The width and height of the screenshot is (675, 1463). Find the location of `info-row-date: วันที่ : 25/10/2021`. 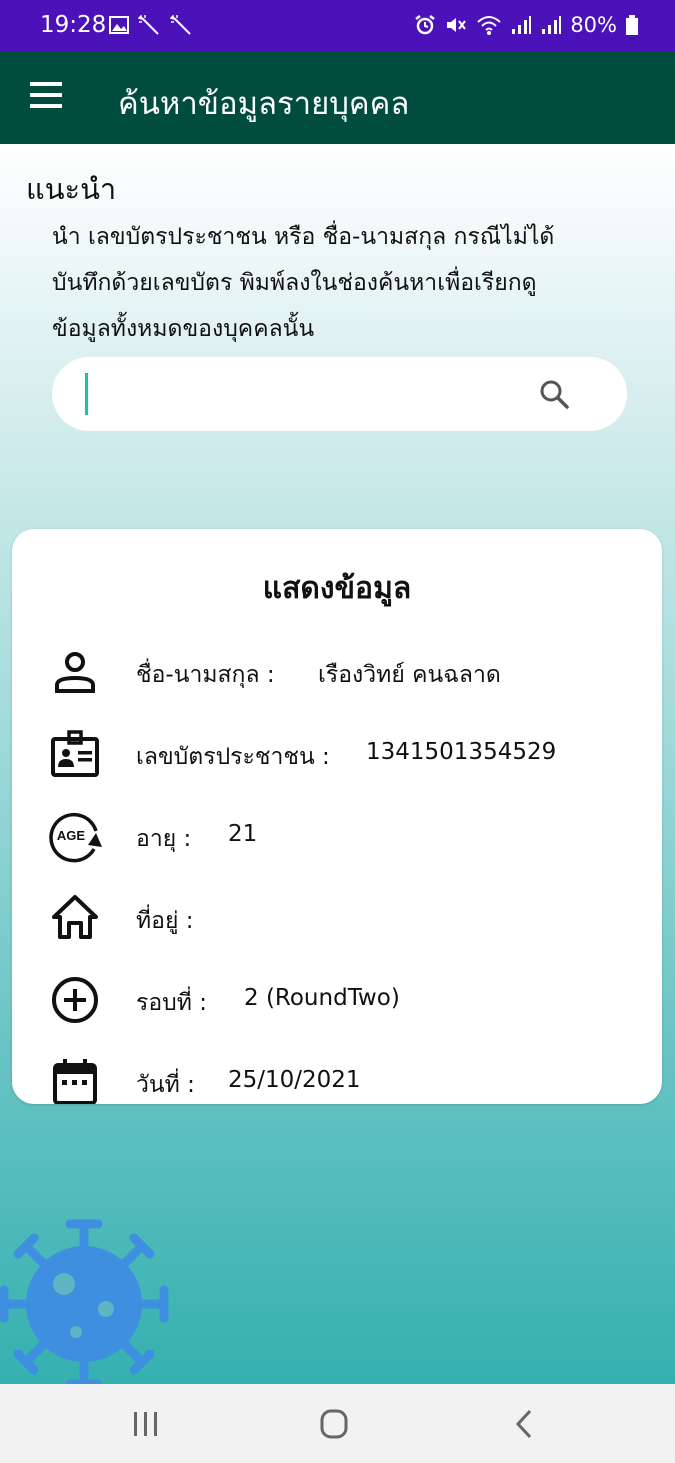

info-row-date: วันที่ : 25/10/2021 is located at coordinates (337, 1079).